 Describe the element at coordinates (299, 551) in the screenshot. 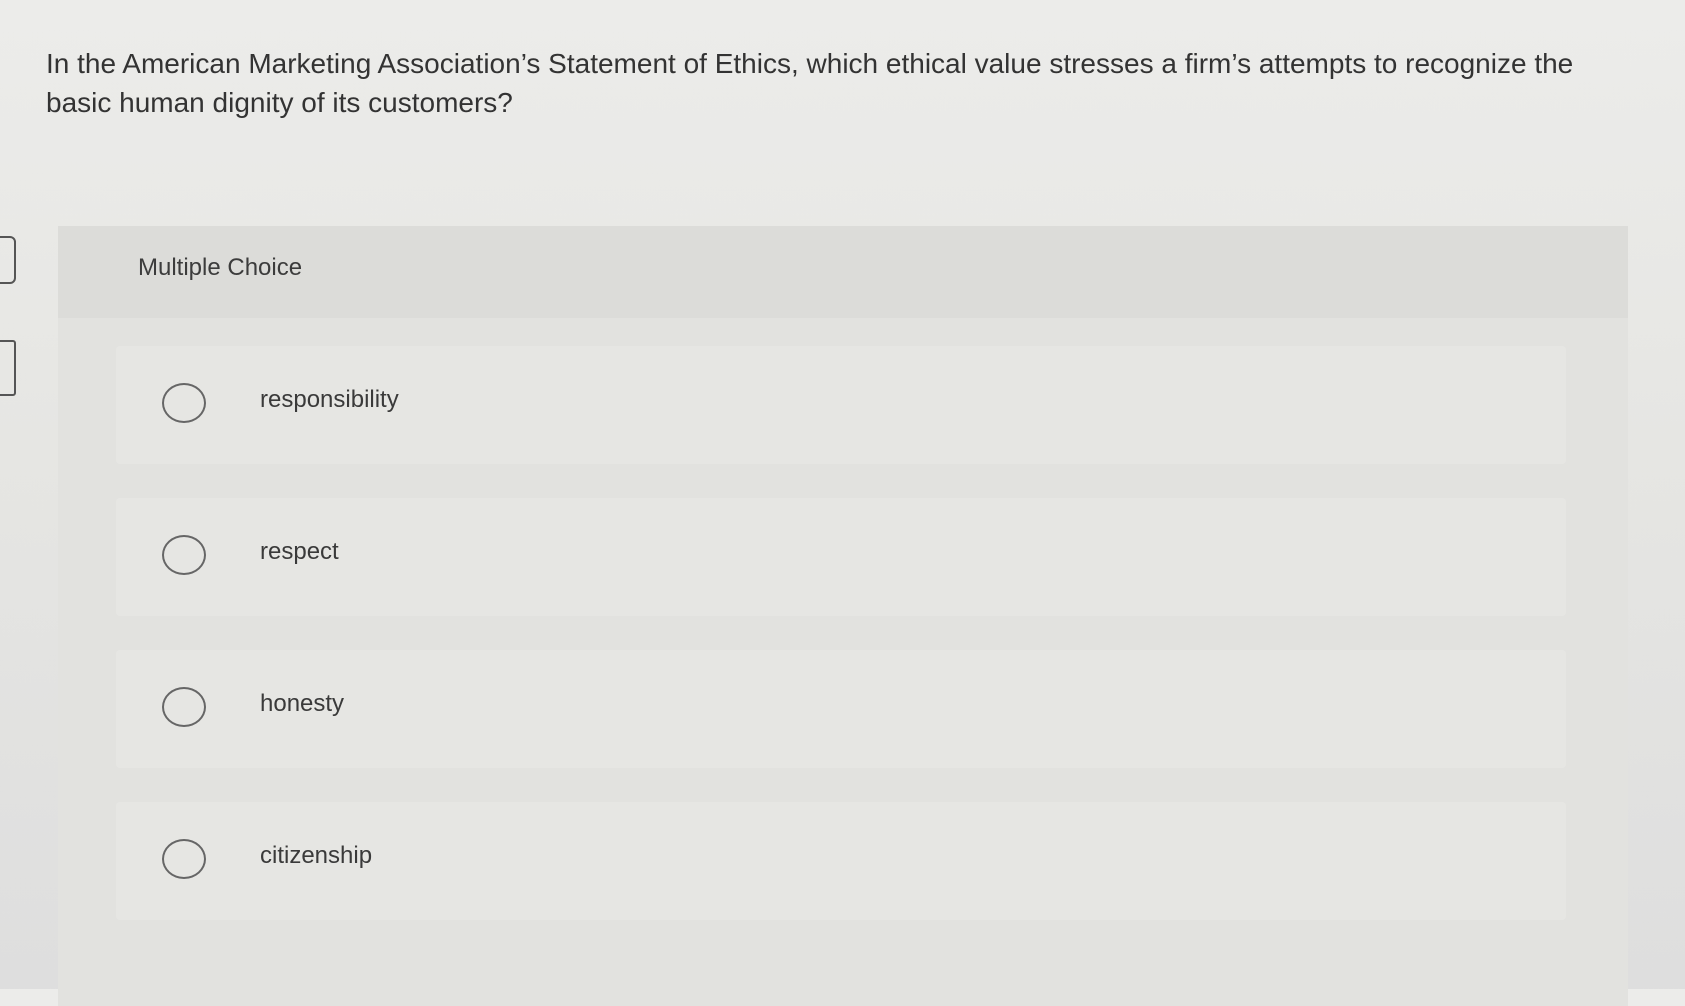

I see `option-label: respect` at that location.